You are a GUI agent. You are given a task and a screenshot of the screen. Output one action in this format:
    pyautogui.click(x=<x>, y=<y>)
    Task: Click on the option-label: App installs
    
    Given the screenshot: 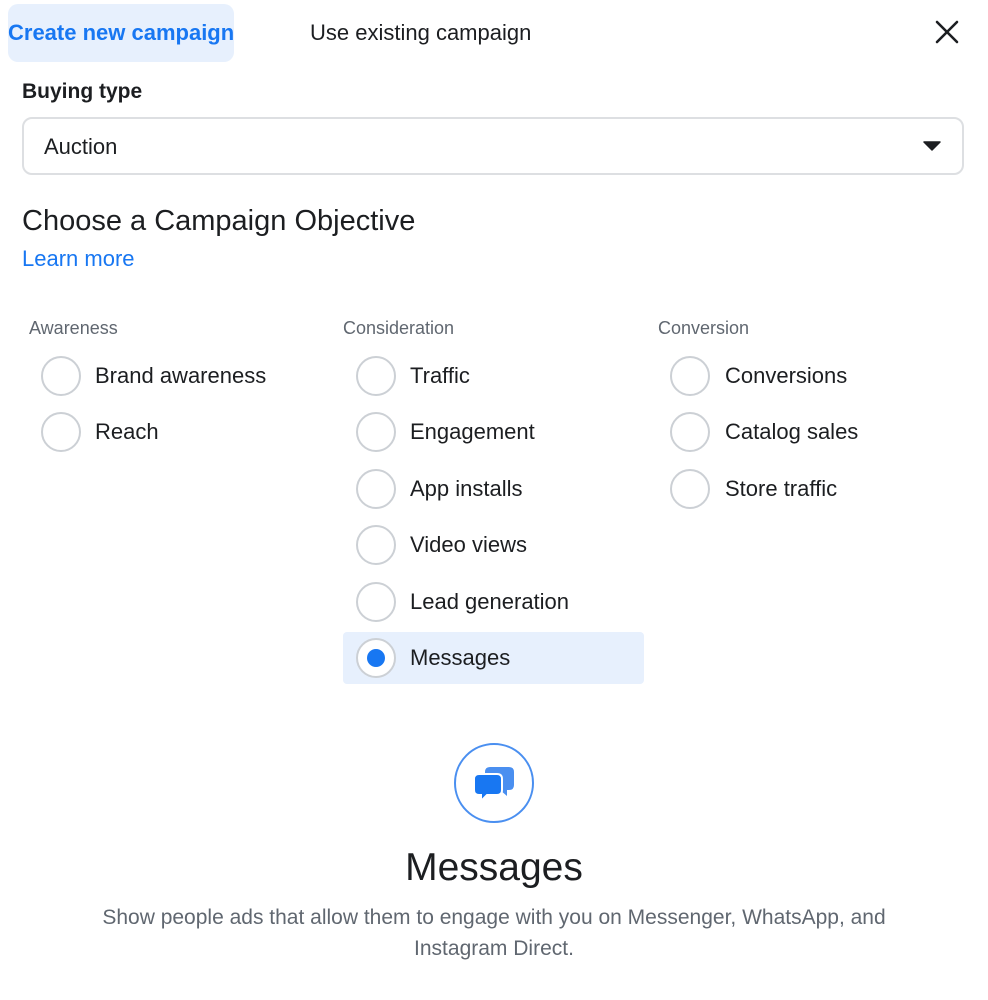 What is the action you would take?
    pyautogui.click(x=466, y=488)
    